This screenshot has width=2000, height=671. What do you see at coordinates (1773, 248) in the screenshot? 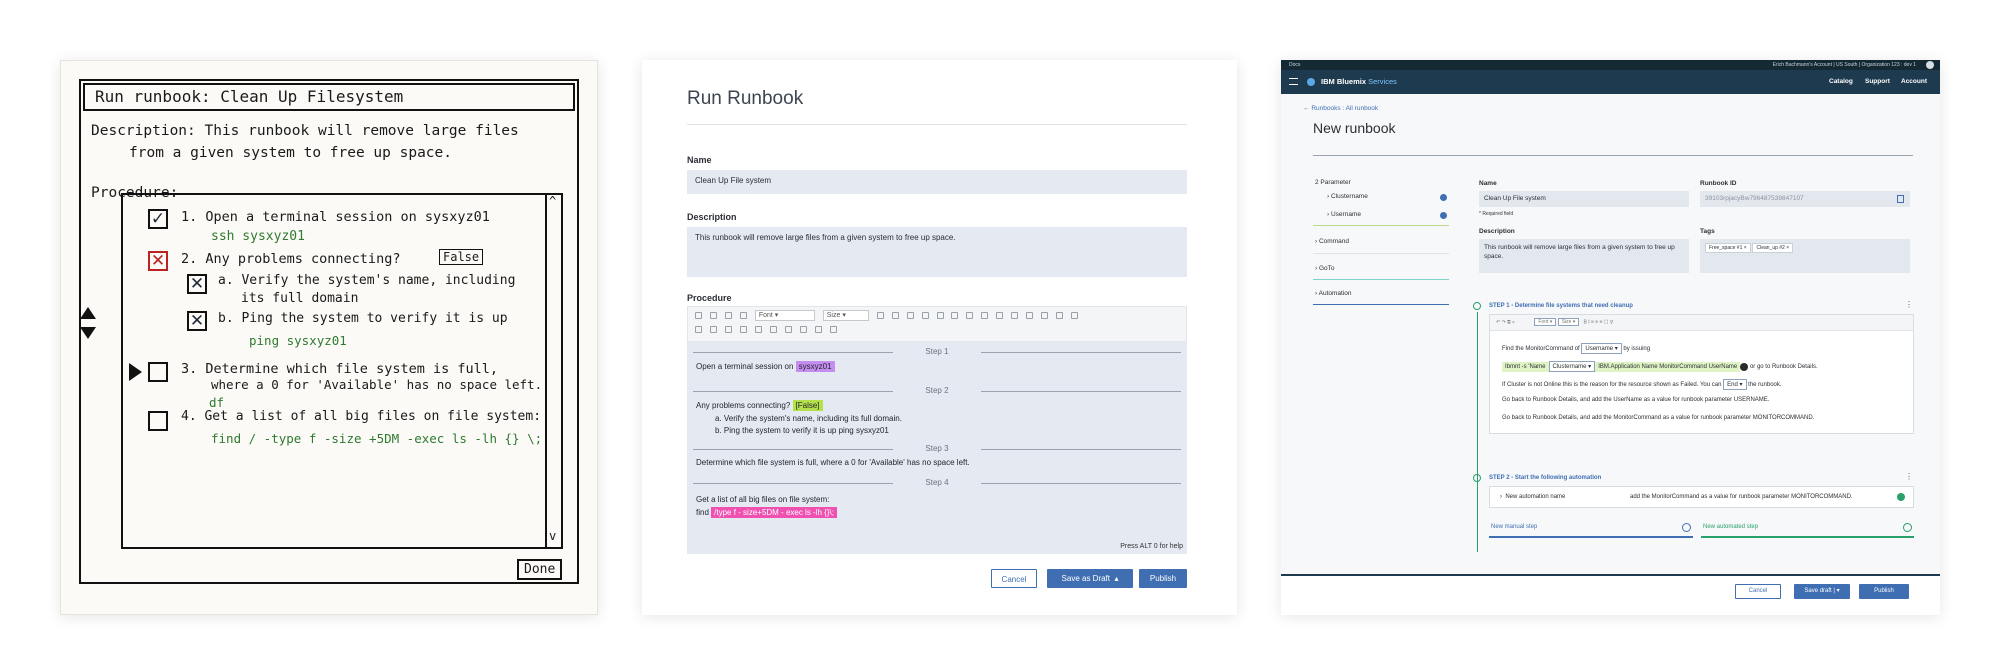
I see `tag-chip: Clean_up #2 ×` at bounding box center [1773, 248].